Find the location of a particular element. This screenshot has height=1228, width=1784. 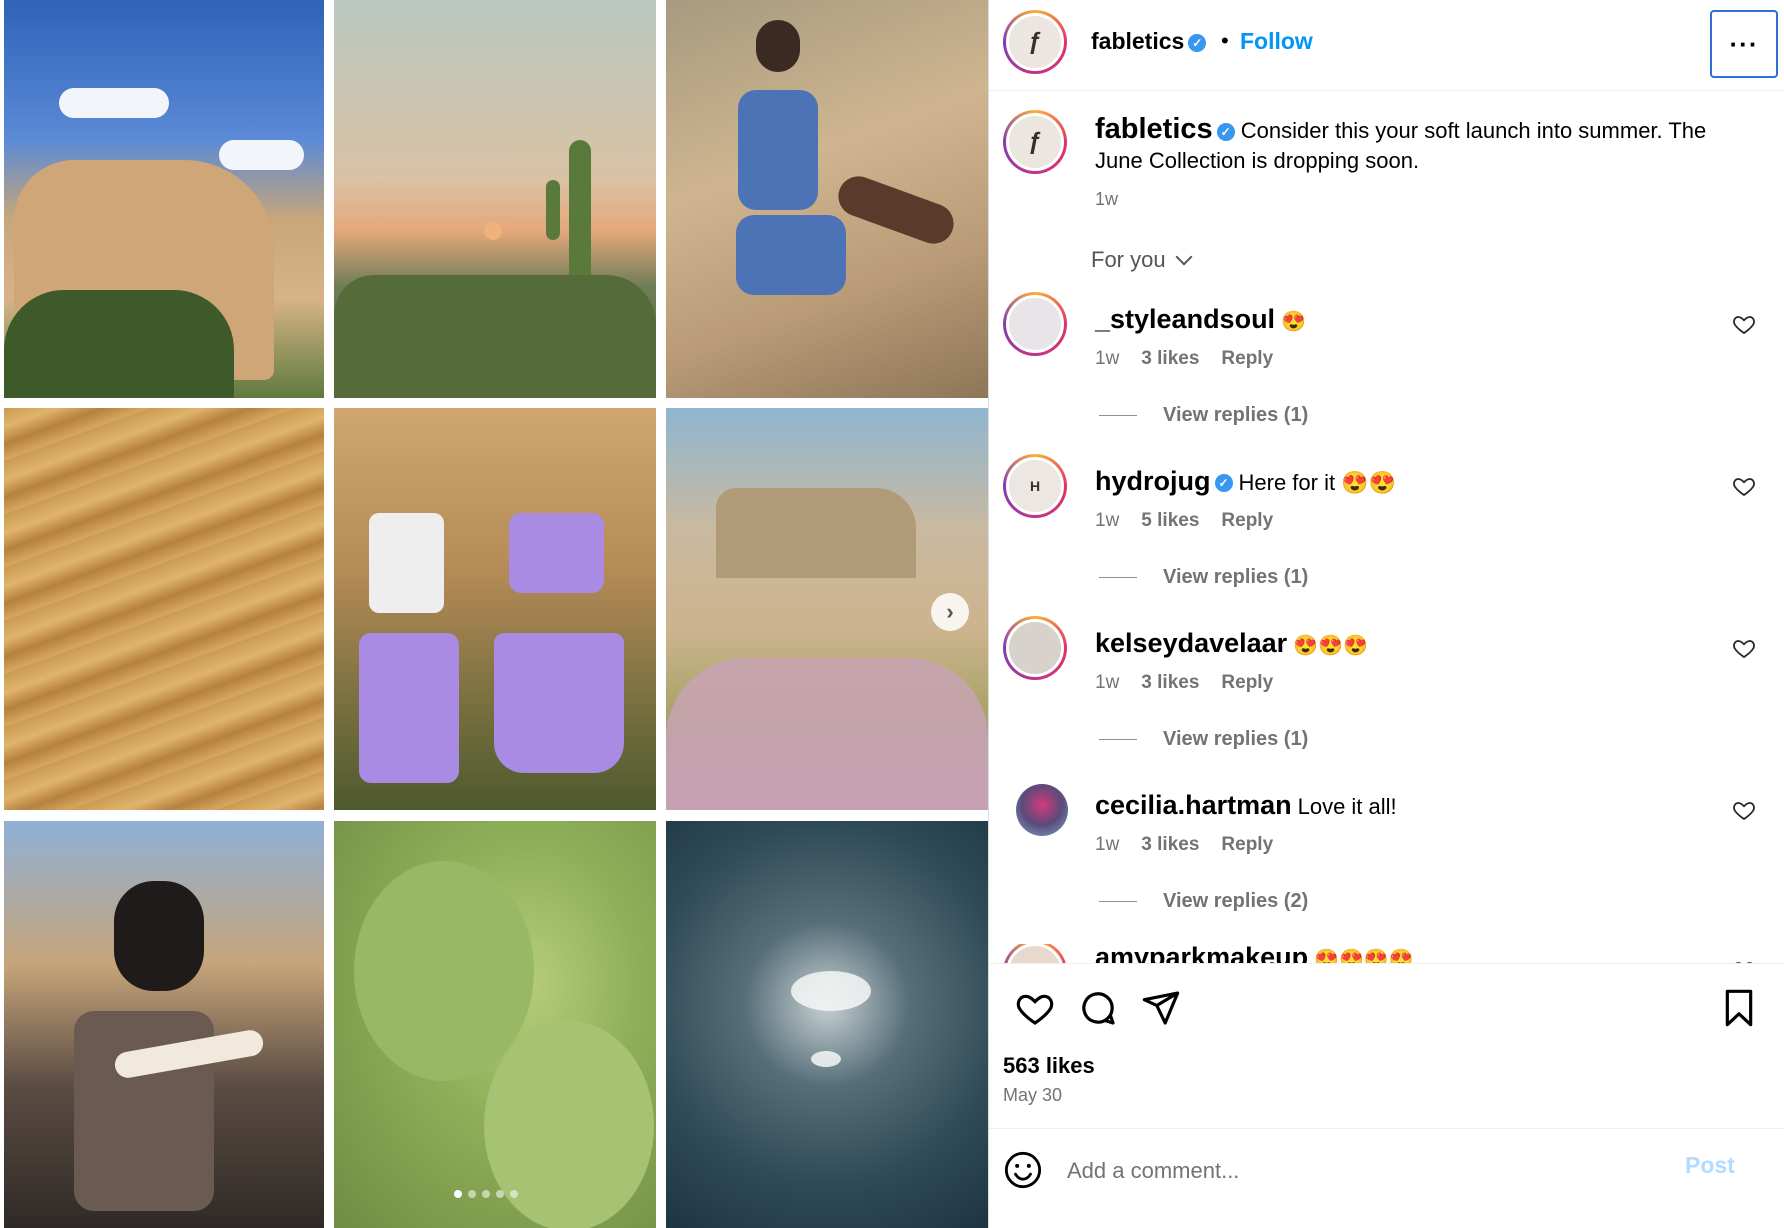

more-options-icon: ··· is located at coordinates (1744, 44).